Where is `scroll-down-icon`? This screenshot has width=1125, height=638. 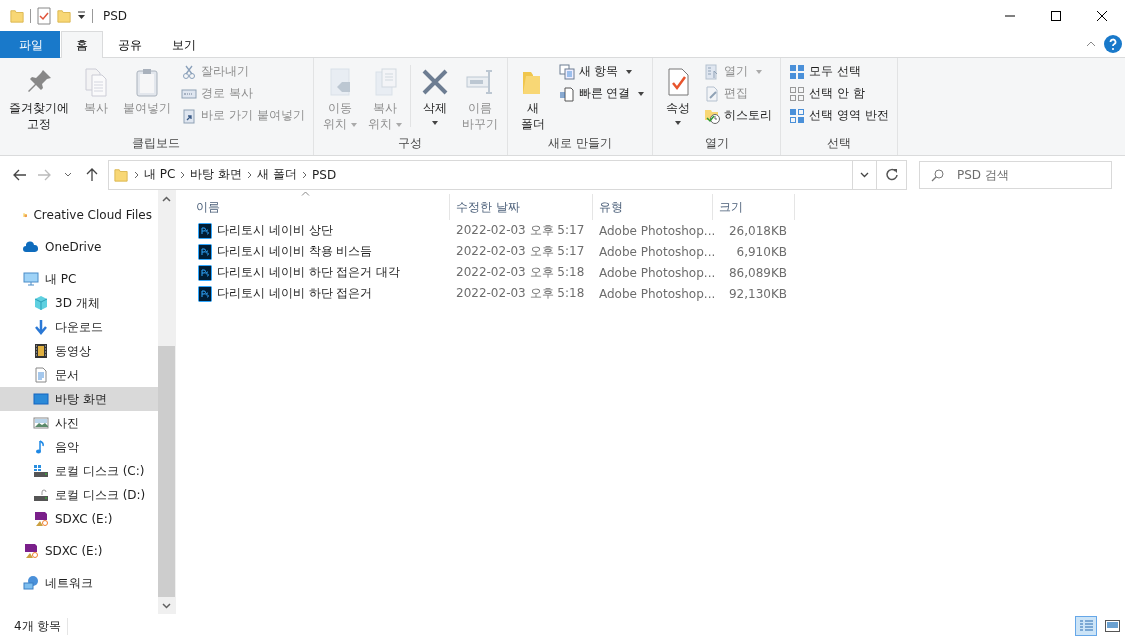 scroll-down-icon is located at coordinates (166, 605).